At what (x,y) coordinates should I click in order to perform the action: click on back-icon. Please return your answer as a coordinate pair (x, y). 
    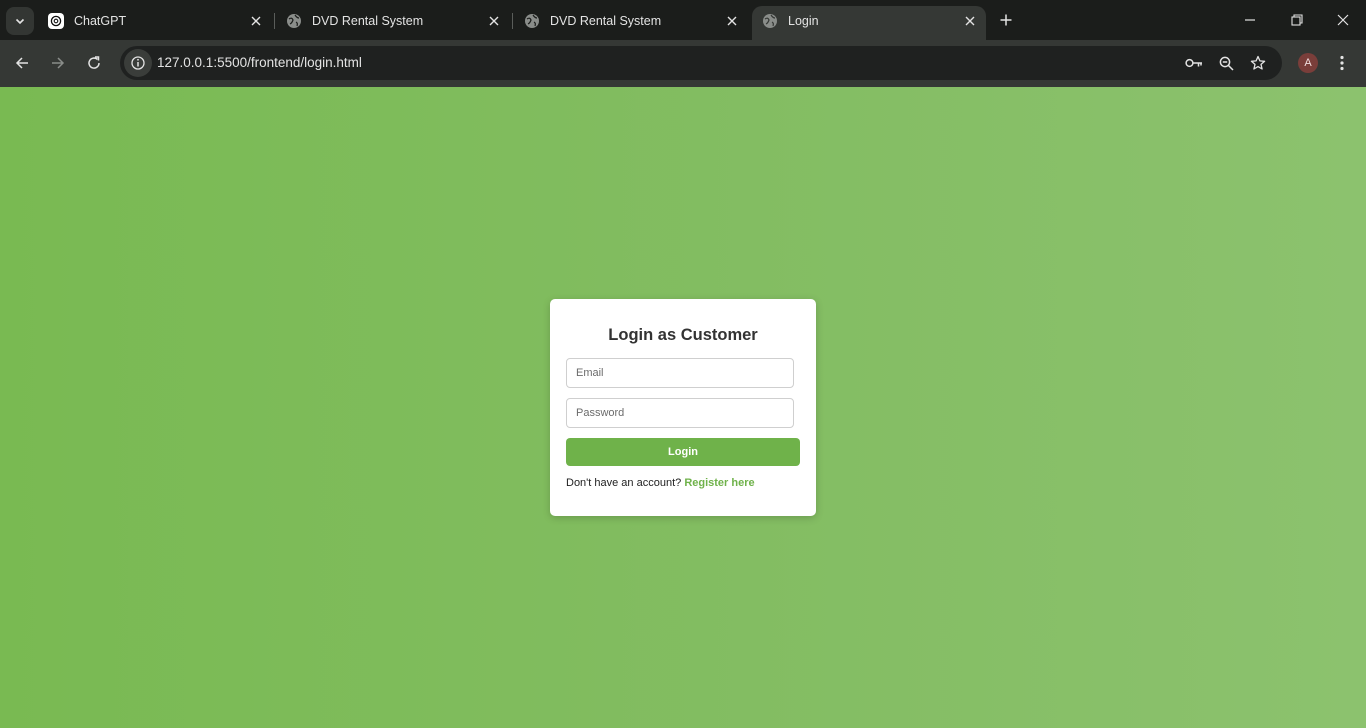
    Looking at the image, I should click on (22, 63).